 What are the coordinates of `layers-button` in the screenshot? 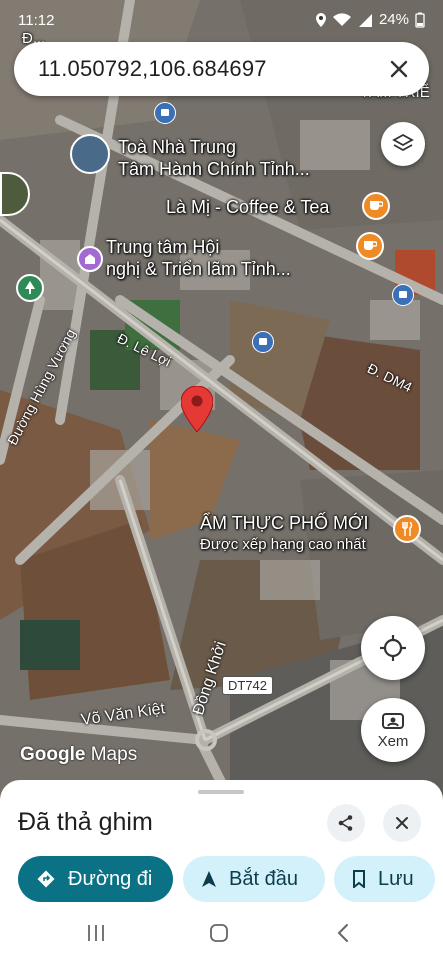 It's located at (403, 144).